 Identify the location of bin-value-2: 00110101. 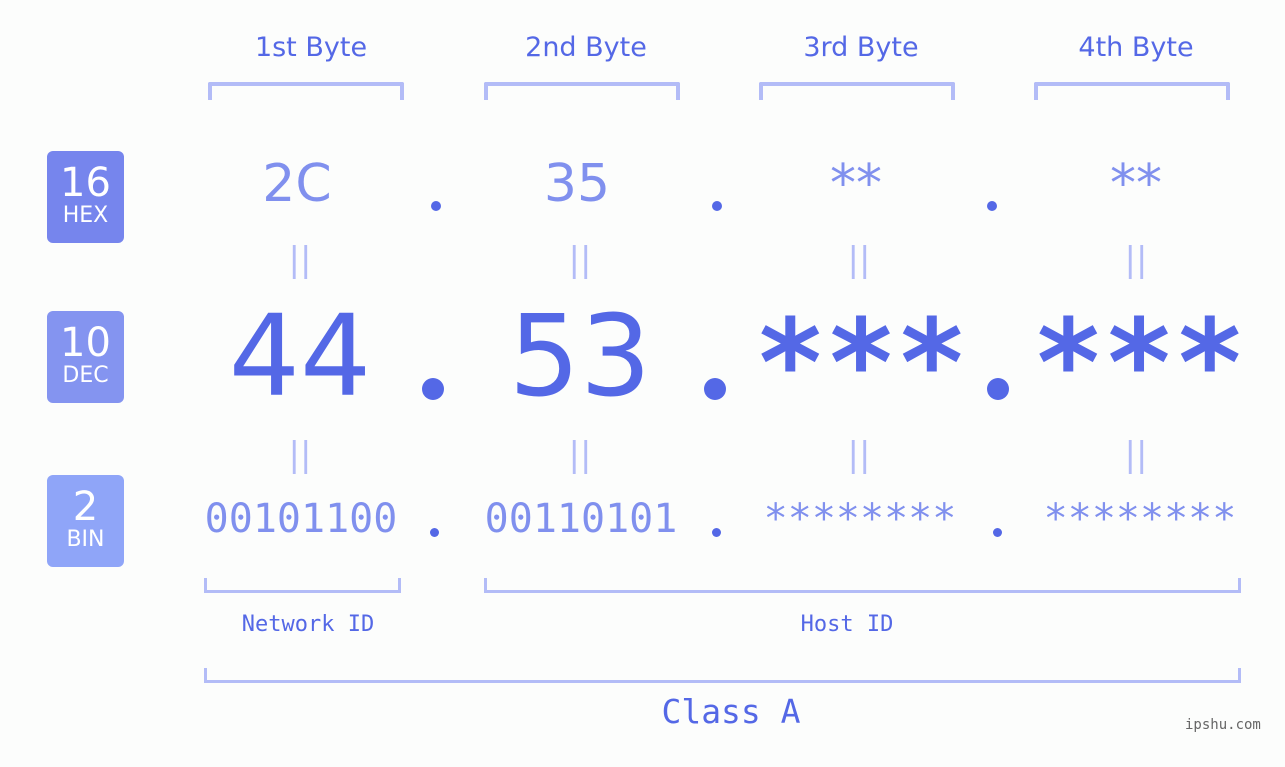
(581, 519).